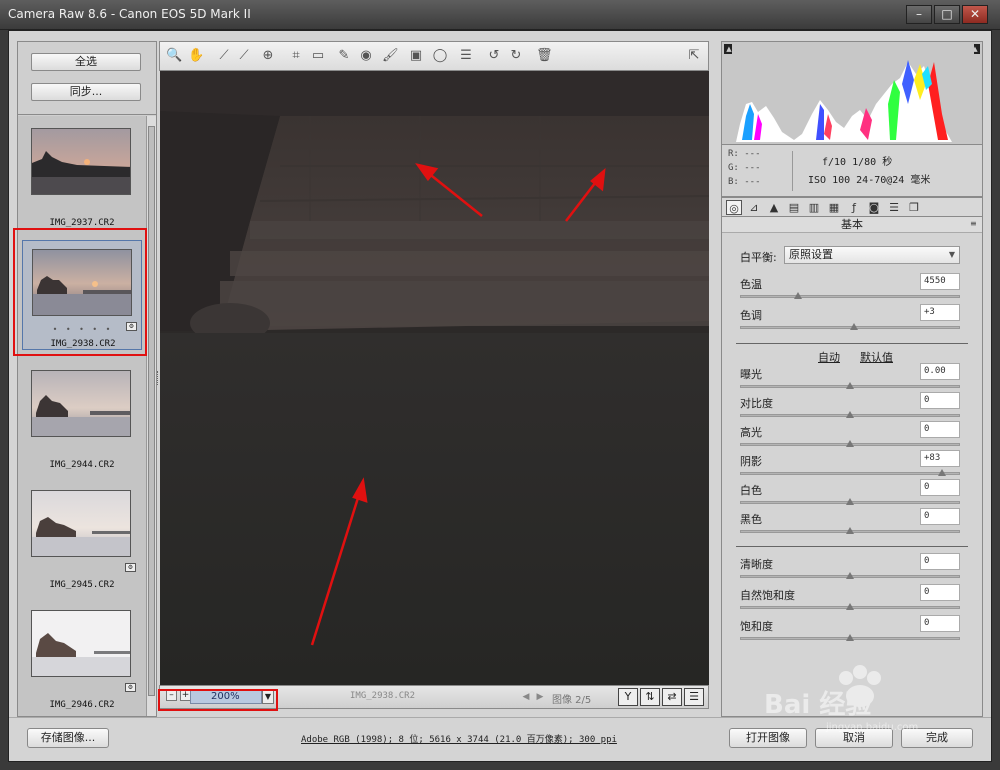 The height and width of the screenshot is (770, 1000). I want to click on close-button: ✕, so click(975, 14).